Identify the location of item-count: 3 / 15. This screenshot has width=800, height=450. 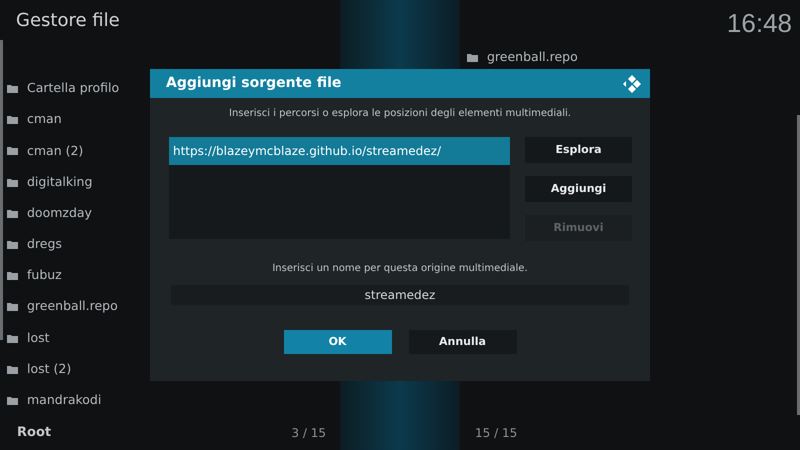
(308, 433).